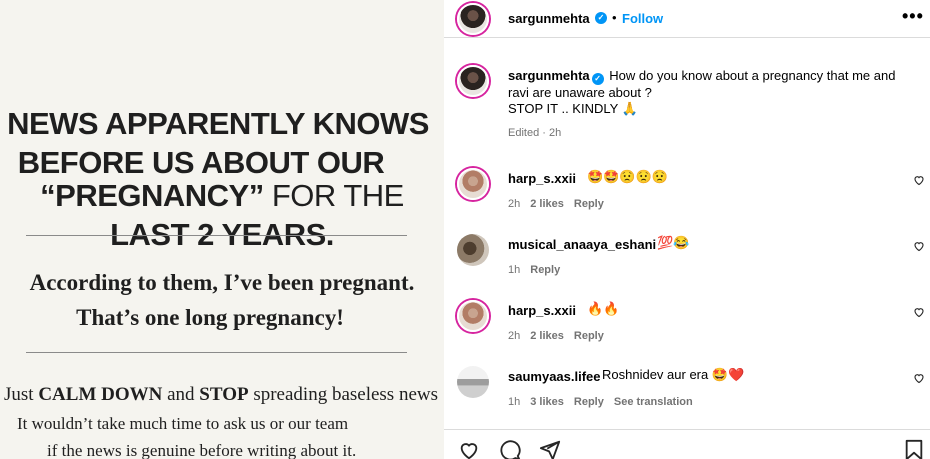 Image resolution: width=930 pixels, height=459 pixels. Describe the element at coordinates (687, 444) in the screenshot. I see `action-bar` at that location.